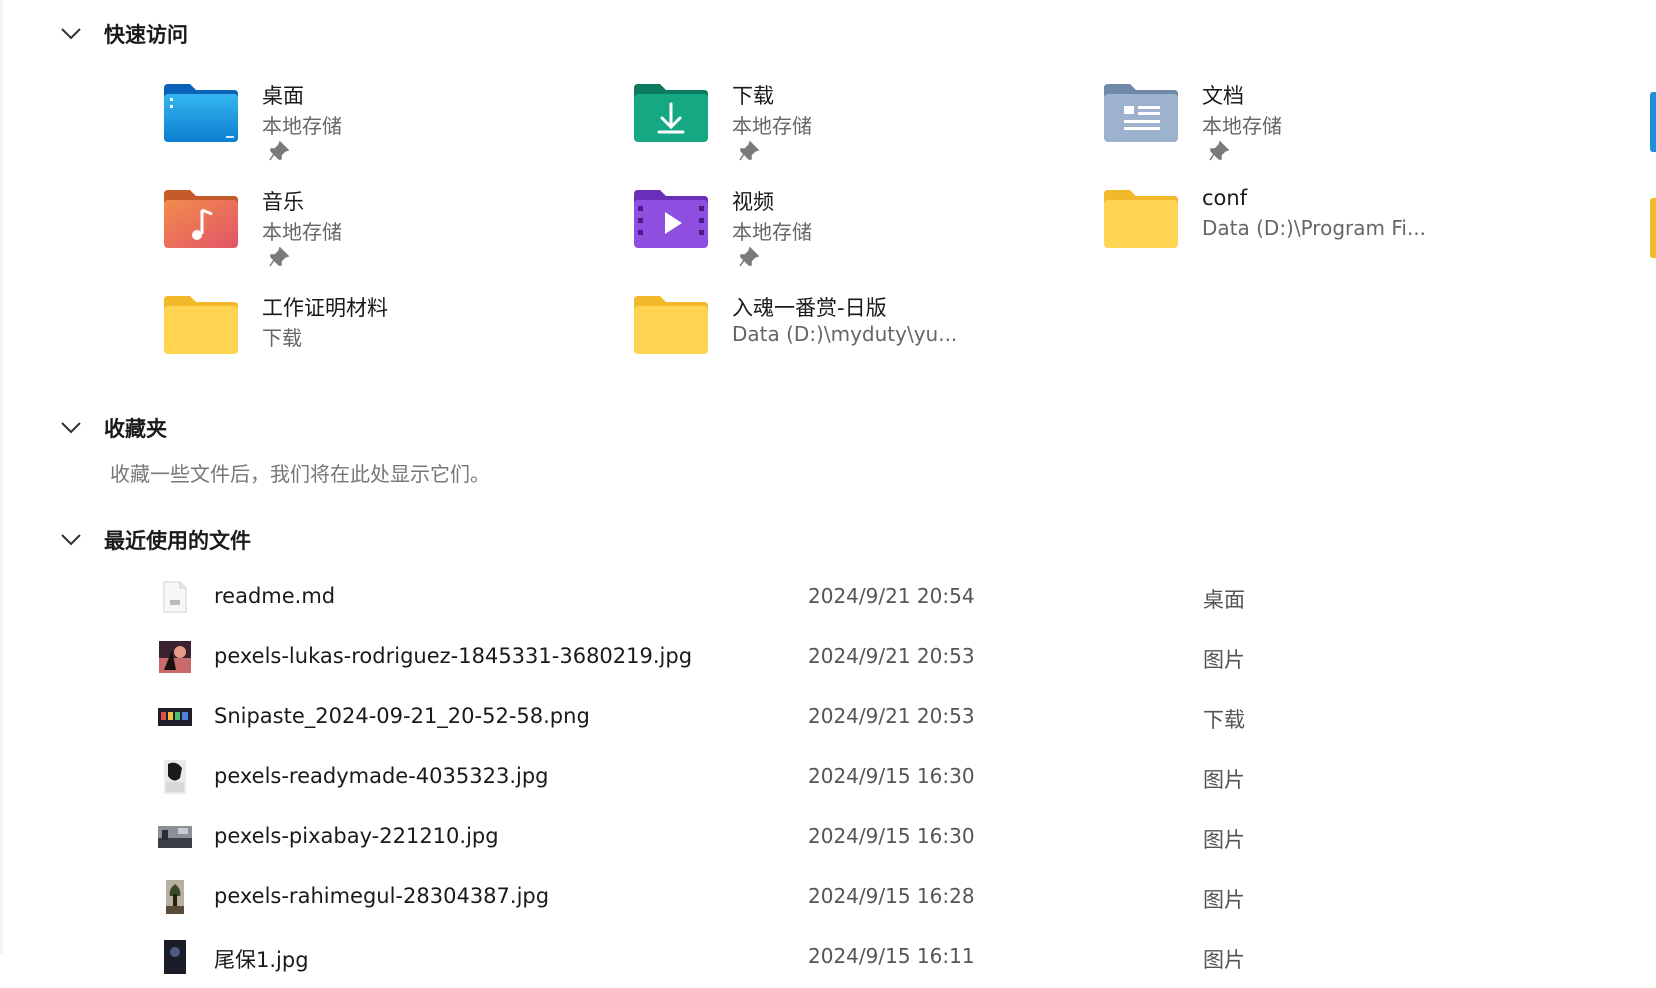  What do you see at coordinates (891, 896) in the screenshot?
I see `file-date: 2024/9/15 16:28` at bounding box center [891, 896].